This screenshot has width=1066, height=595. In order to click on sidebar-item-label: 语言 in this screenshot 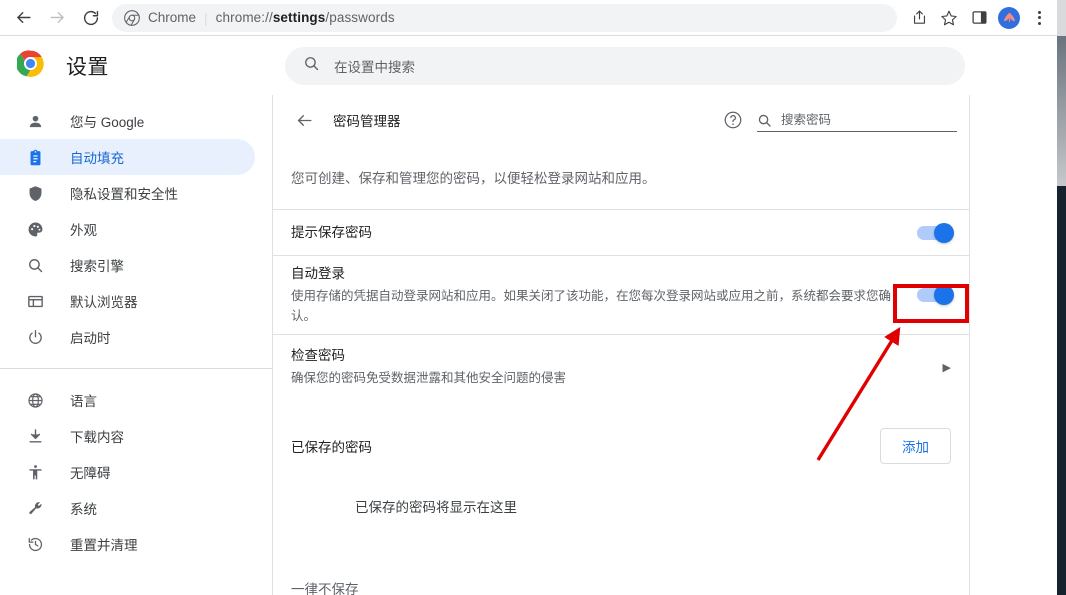, I will do `click(83, 401)`.